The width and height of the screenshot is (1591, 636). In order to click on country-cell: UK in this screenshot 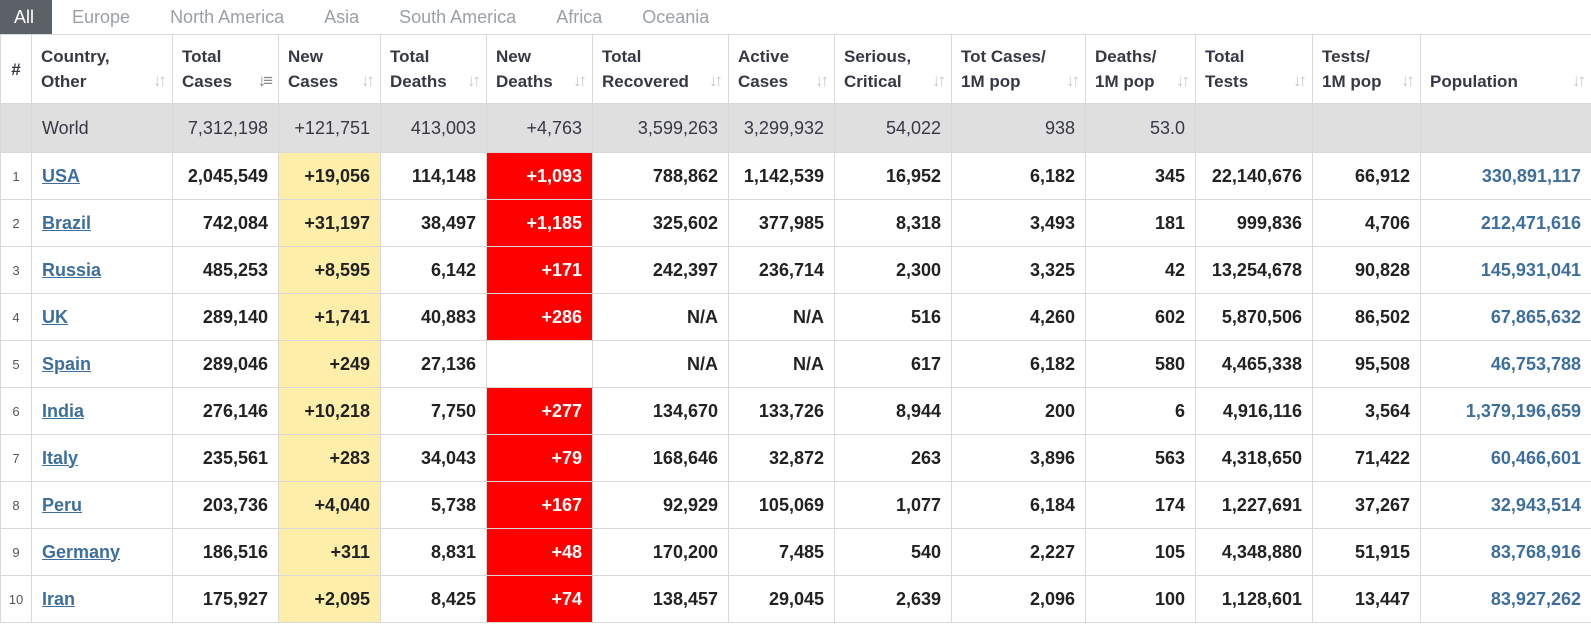, I will do `click(102, 317)`.